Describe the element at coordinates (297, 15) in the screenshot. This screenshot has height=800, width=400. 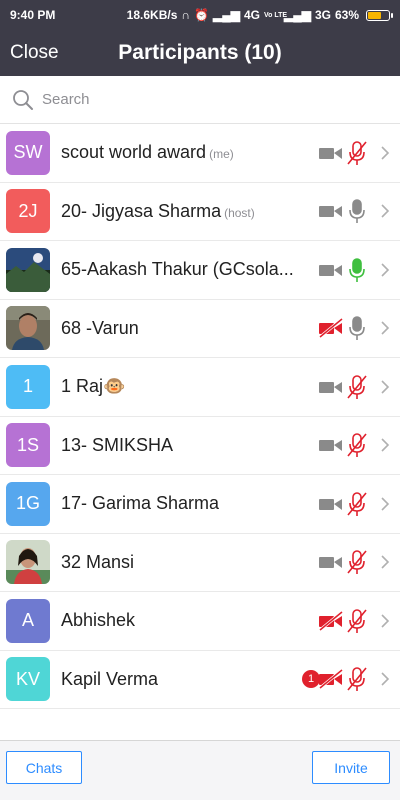
I see `signal-bars-icon-2: ▂▄▆` at that location.